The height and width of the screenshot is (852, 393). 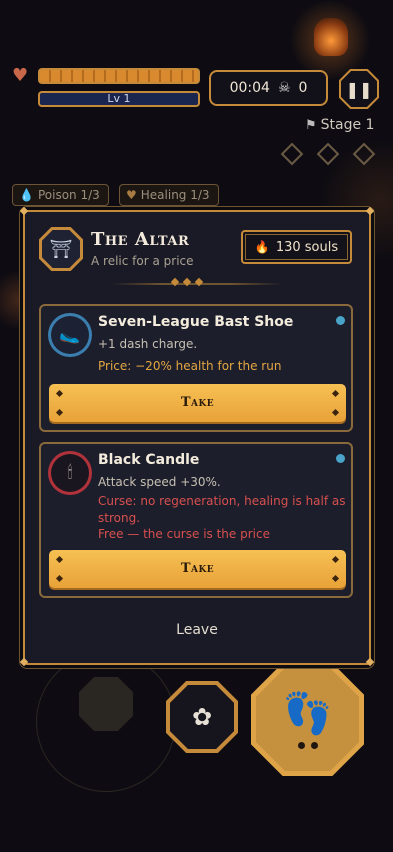 What do you see at coordinates (175, 195) in the screenshot?
I see `status-effect-label: Healing 1/3` at bounding box center [175, 195].